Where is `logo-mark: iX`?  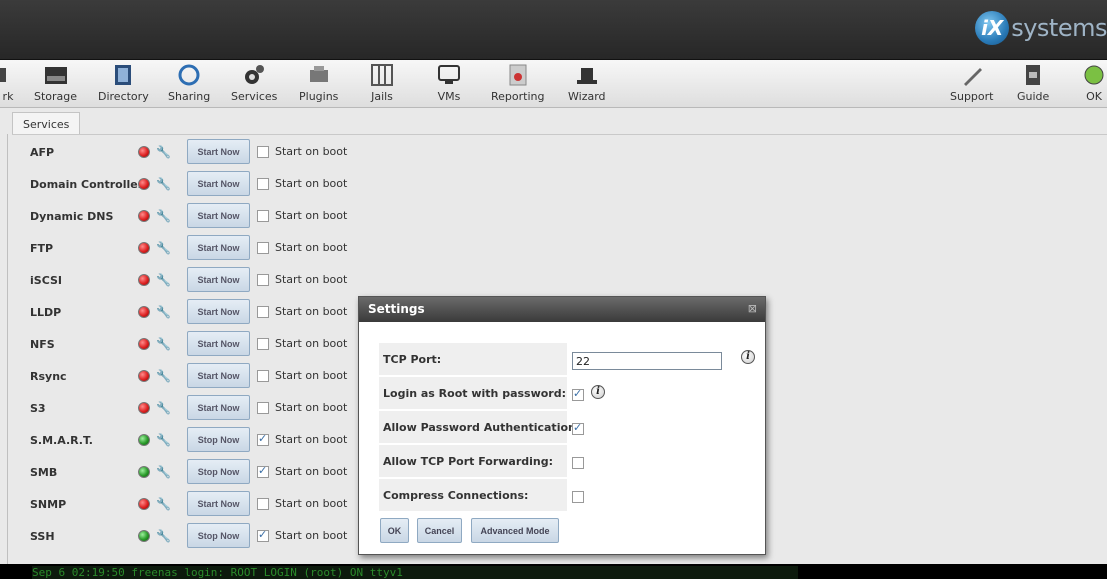 logo-mark: iX is located at coordinates (992, 28).